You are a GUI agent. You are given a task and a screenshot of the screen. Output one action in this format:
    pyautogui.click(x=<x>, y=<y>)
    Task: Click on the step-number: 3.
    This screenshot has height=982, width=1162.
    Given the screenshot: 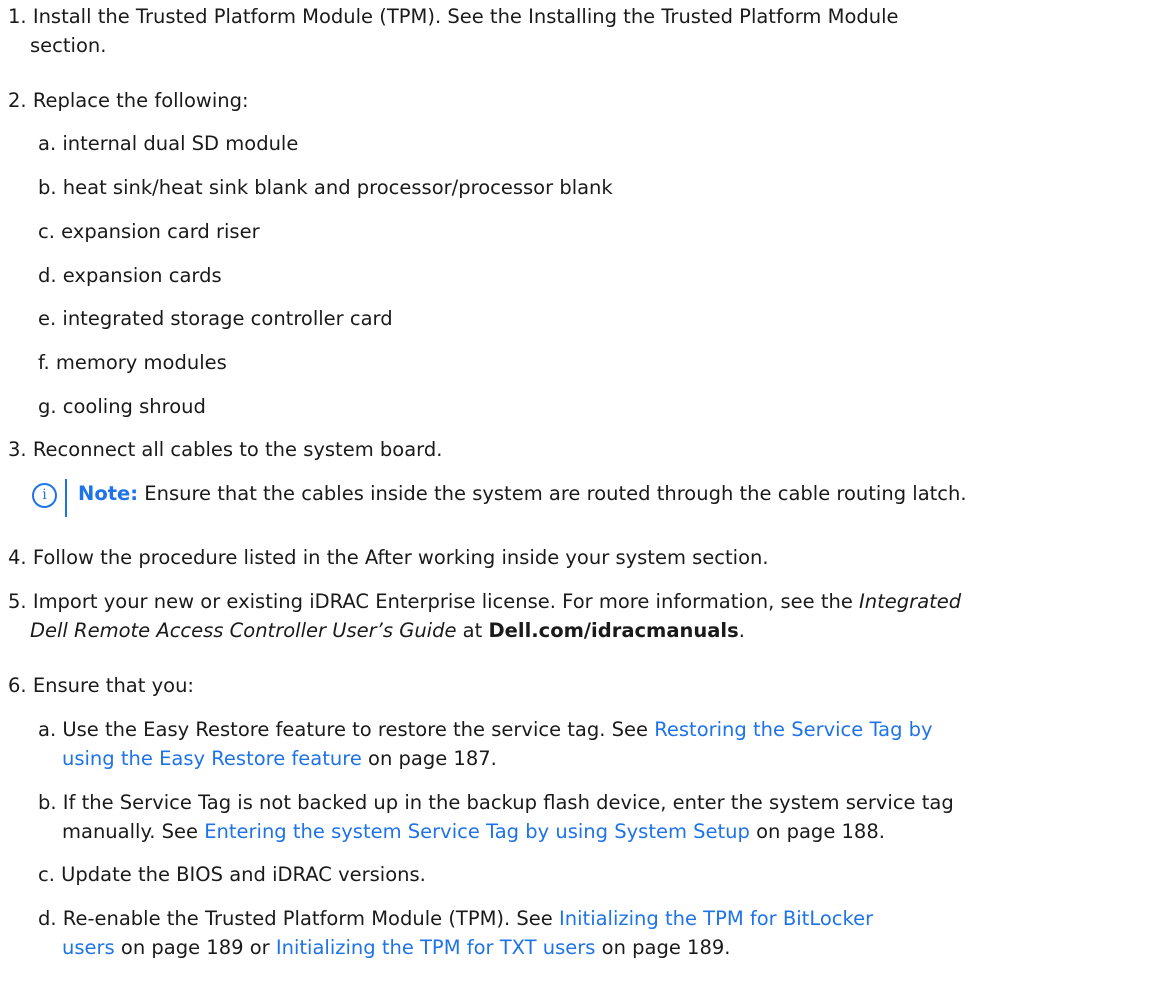 What is the action you would take?
    pyautogui.click(x=17, y=449)
    